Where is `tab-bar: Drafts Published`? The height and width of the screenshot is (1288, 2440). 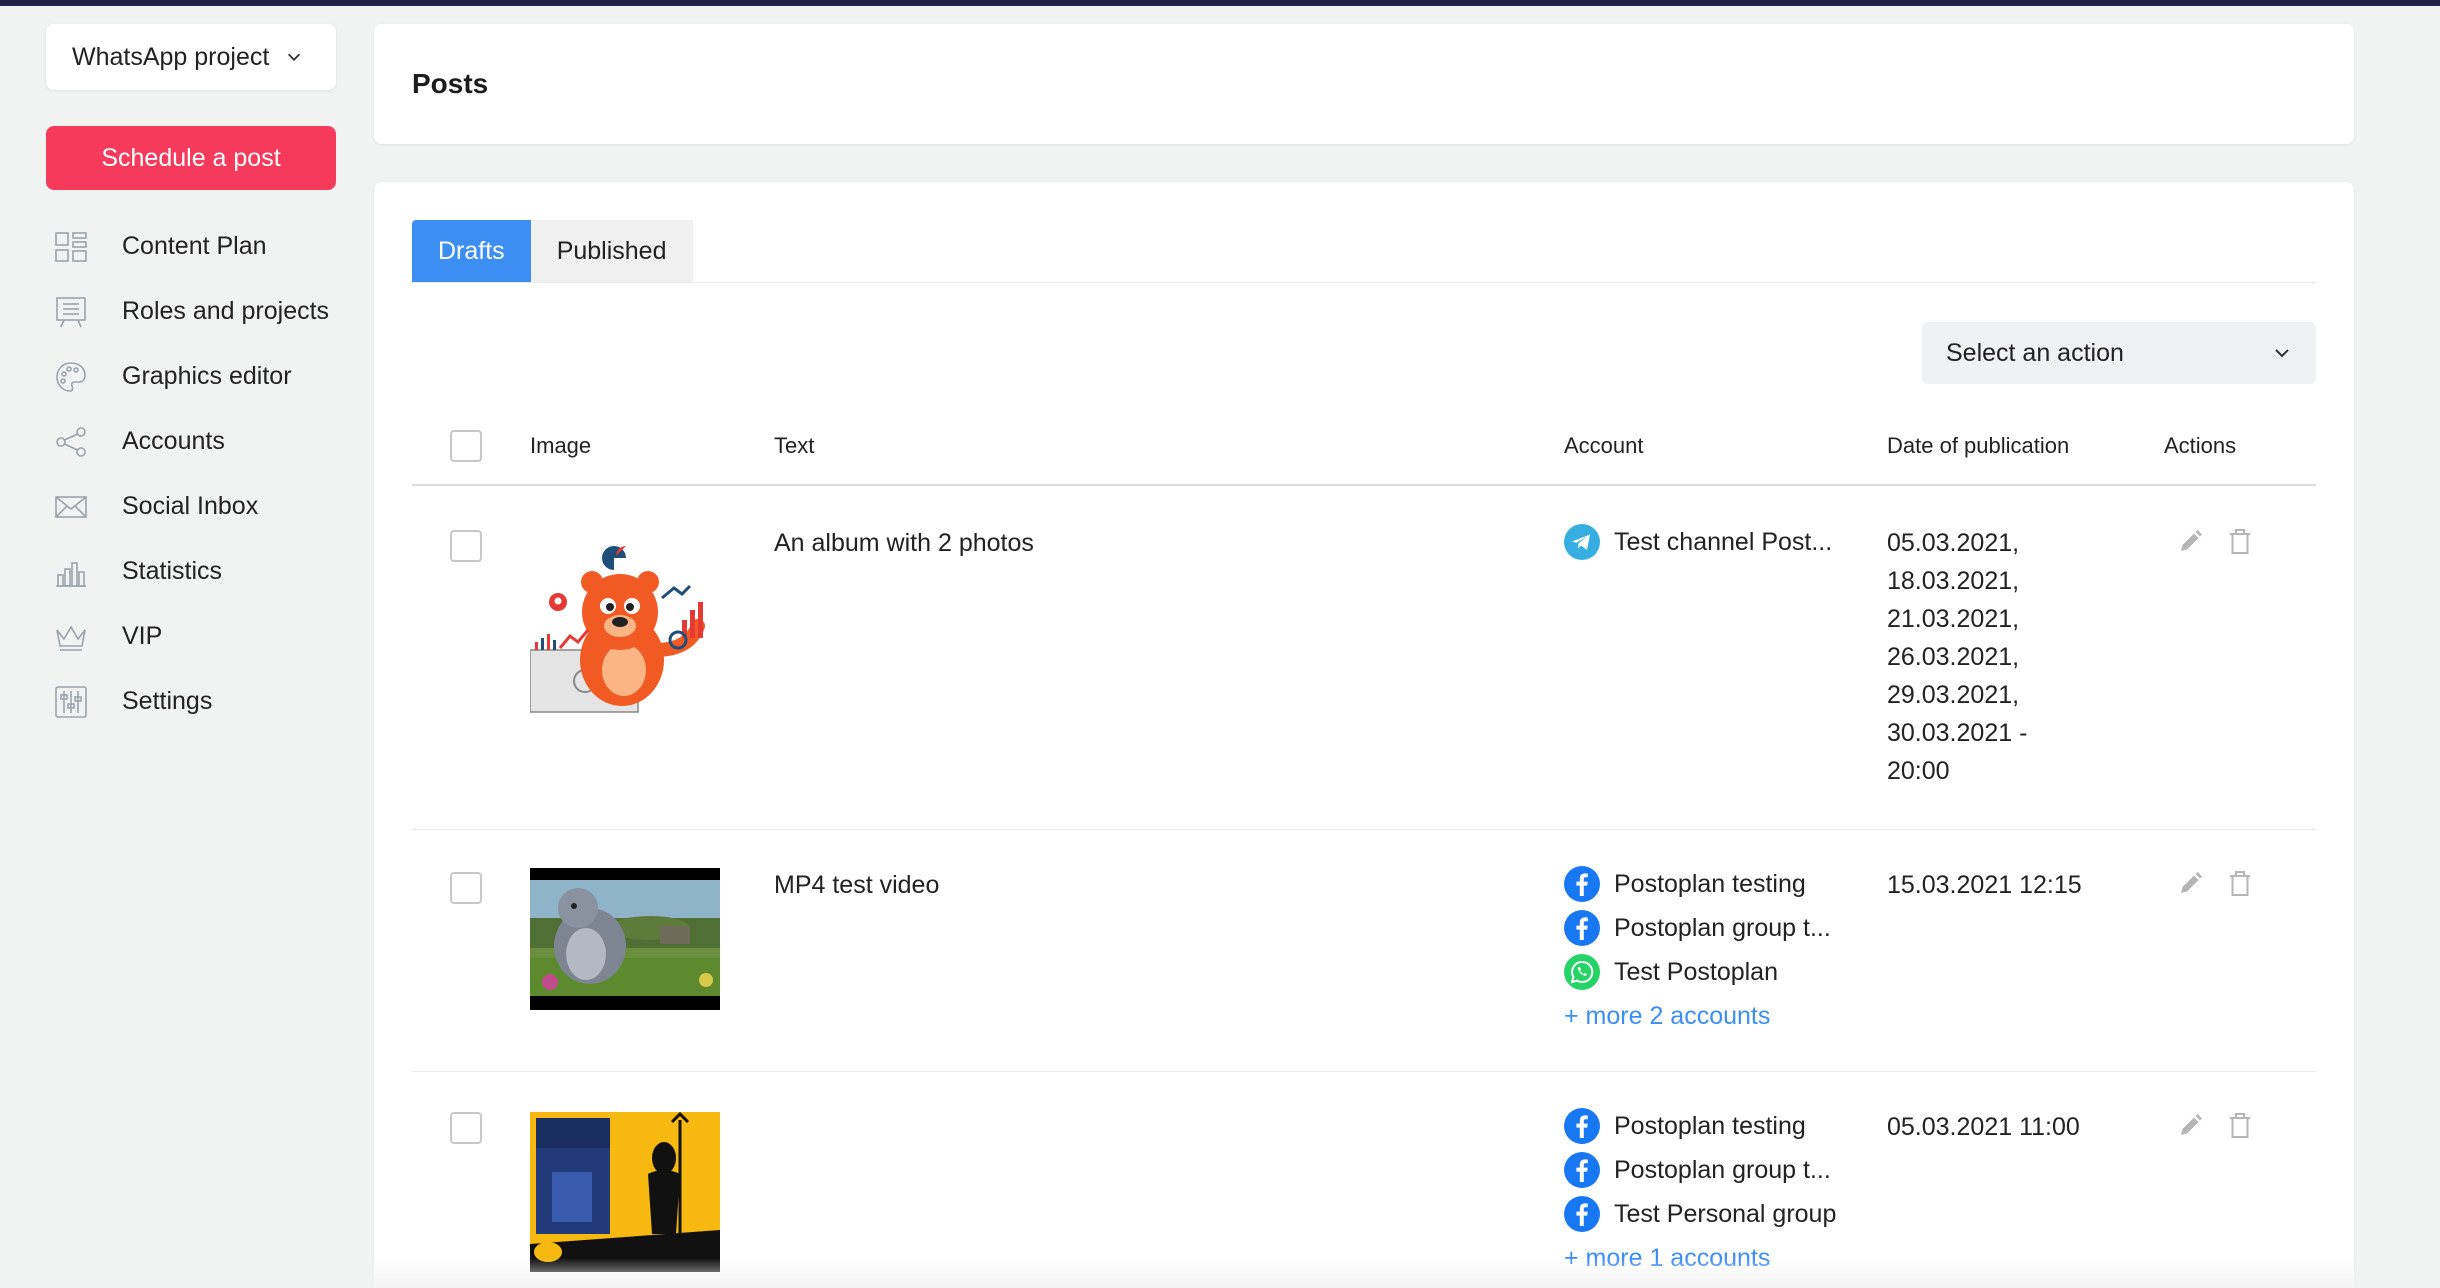
tab-bar: Drafts Published is located at coordinates (552, 251).